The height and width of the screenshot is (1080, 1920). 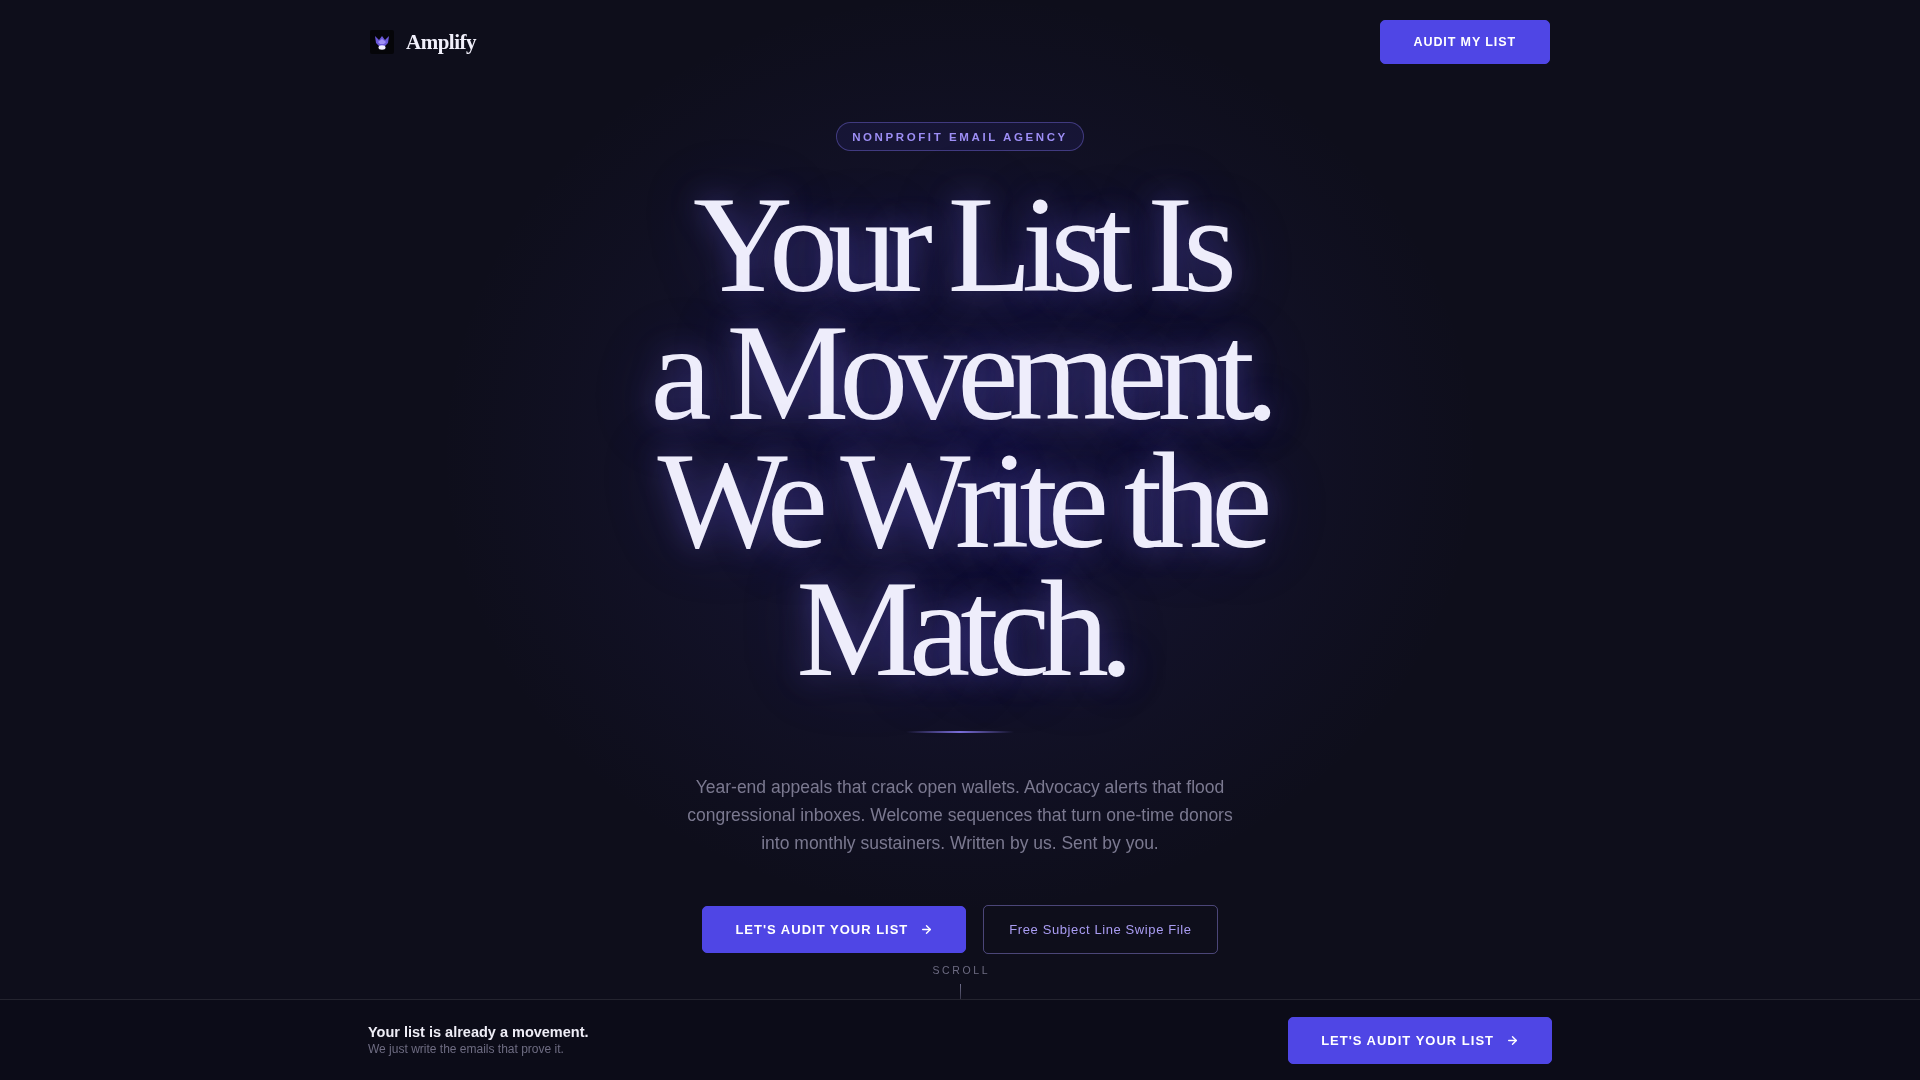 I want to click on bar-title: Your list is already a movement., so click(x=478, y=1032).